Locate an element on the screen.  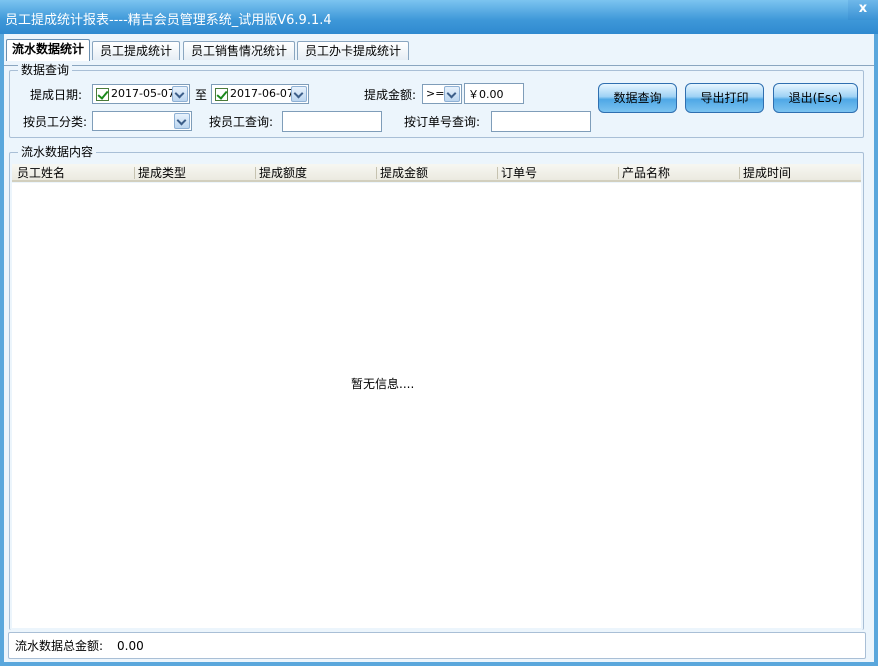
column-header-order-number: 订单号 is located at coordinates (519, 173).